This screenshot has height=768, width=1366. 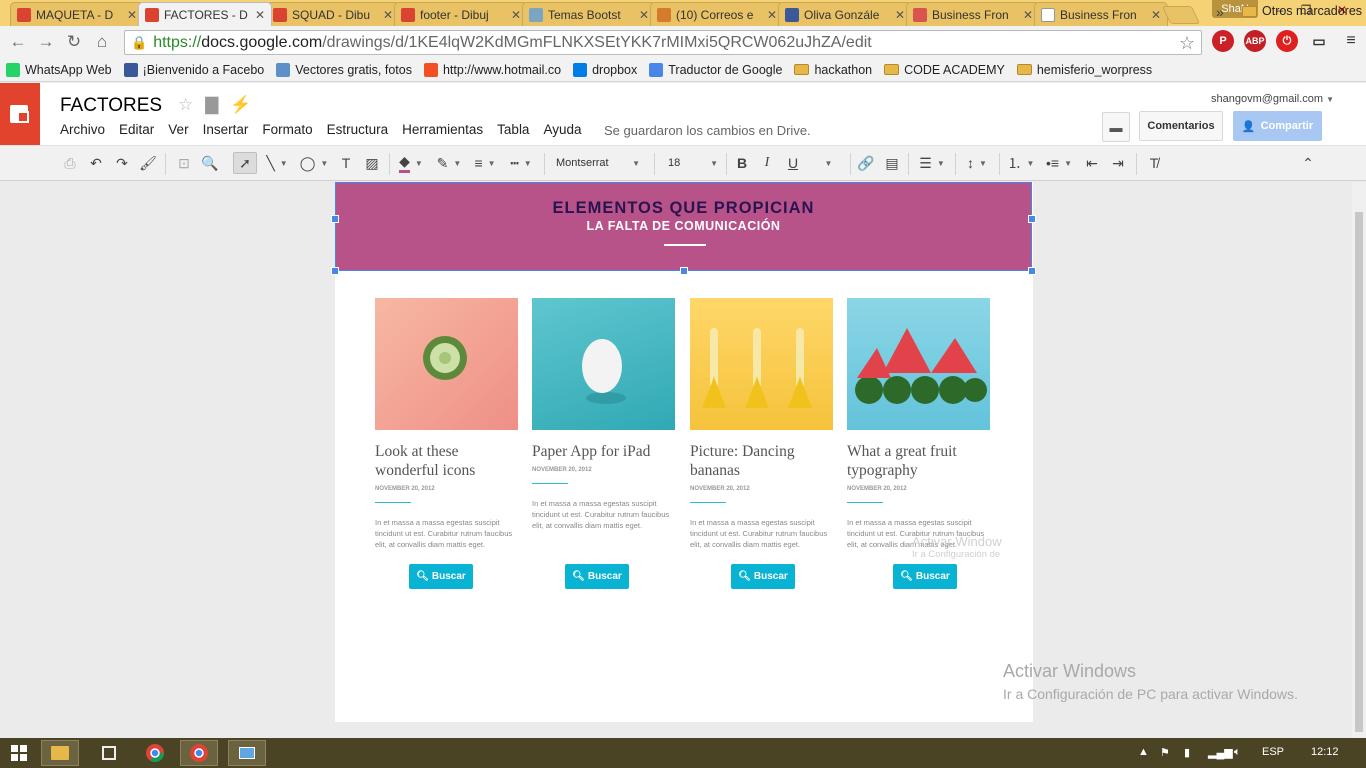 I want to click on chrome-menu-icon: ≡, so click(x=1351, y=41).